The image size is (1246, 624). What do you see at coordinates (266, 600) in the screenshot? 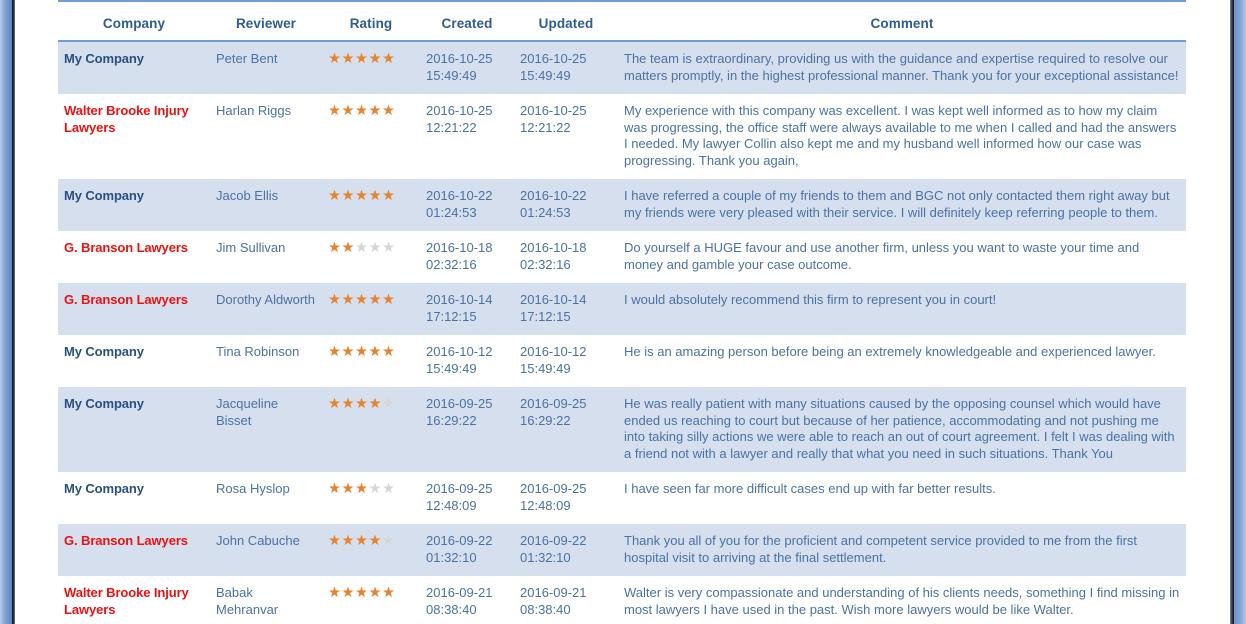
I see `cell-reviewer: Babak Mehranvar` at bounding box center [266, 600].